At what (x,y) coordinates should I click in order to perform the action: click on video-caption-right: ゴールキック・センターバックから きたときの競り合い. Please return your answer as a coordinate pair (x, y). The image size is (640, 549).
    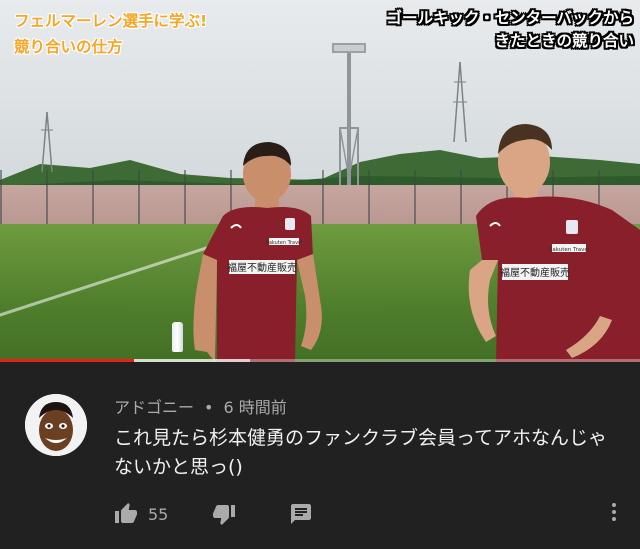
    Looking at the image, I should click on (510, 30).